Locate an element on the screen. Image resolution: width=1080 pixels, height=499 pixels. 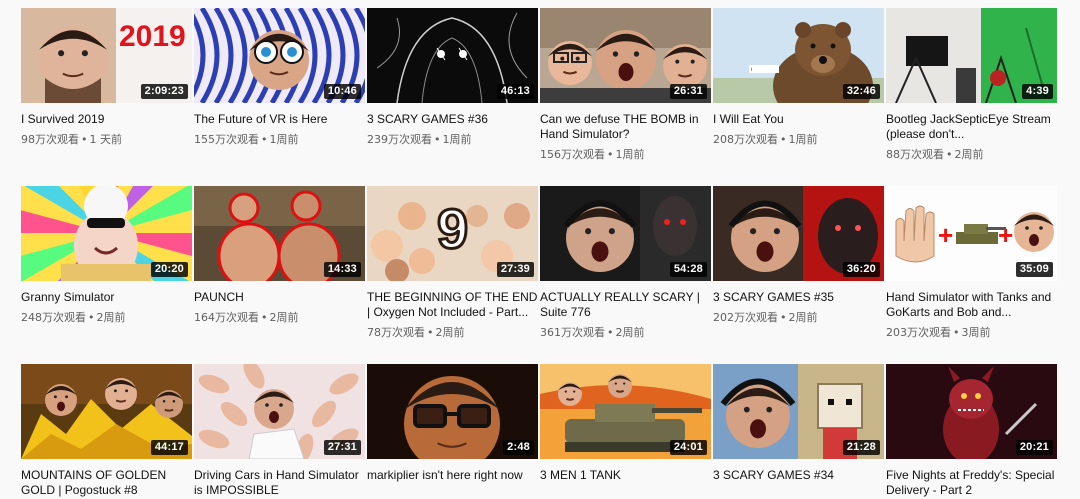
video-meta: 208万次观看 • 1周前 is located at coordinates (798, 140).